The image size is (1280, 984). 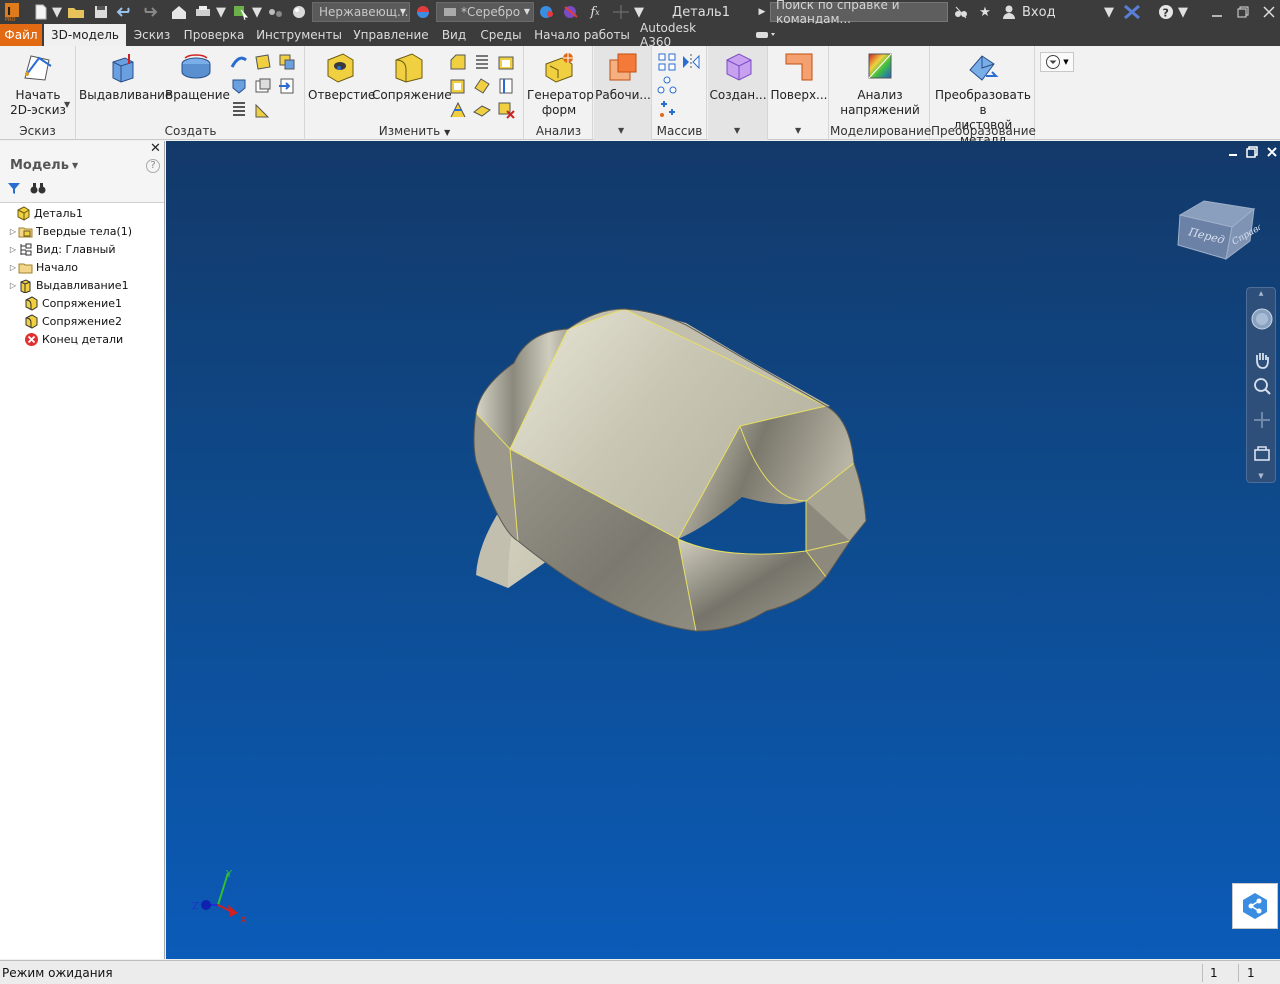 I want to click on sketch-pattern-icon, so click(x=667, y=110).